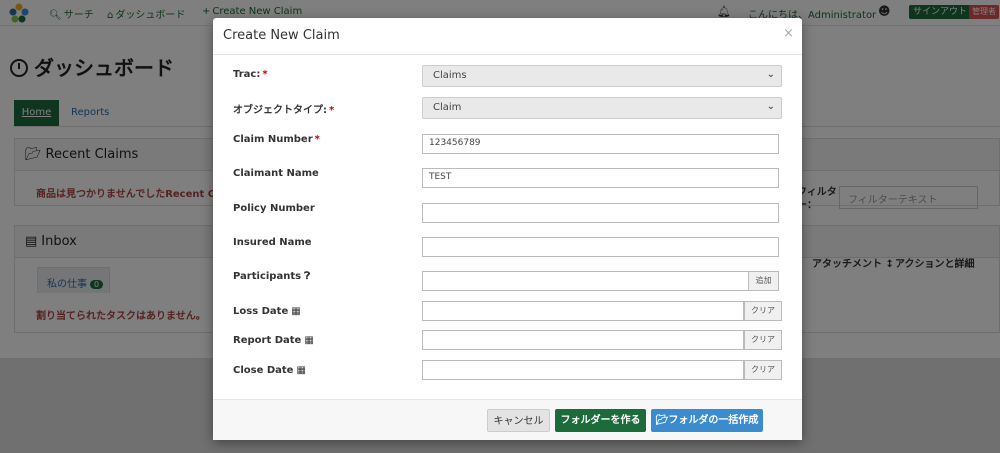 The height and width of the screenshot is (453, 1000). I want to click on trac-select: Claims ⌄, so click(602, 76).